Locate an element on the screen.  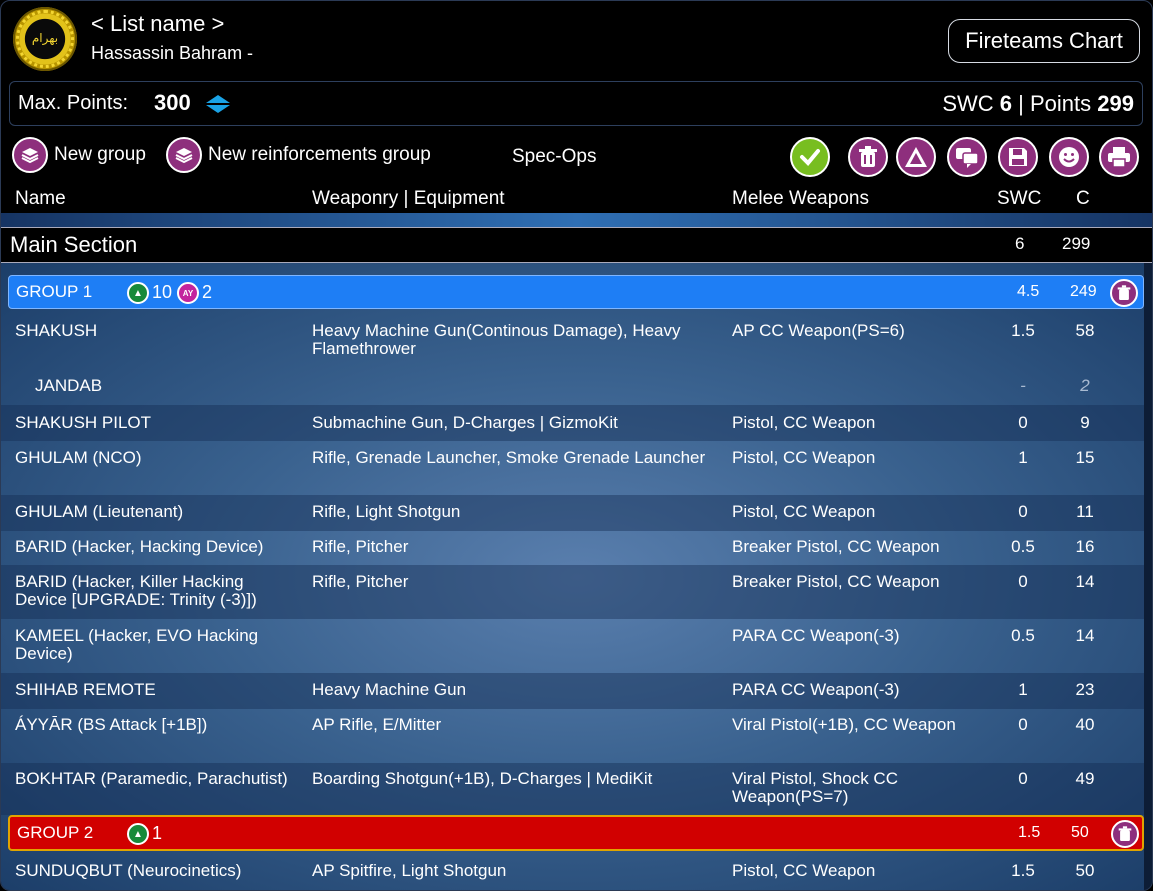
unit-name: SUNDUQBUT (Neurocinetics) is located at coordinates (128, 870).